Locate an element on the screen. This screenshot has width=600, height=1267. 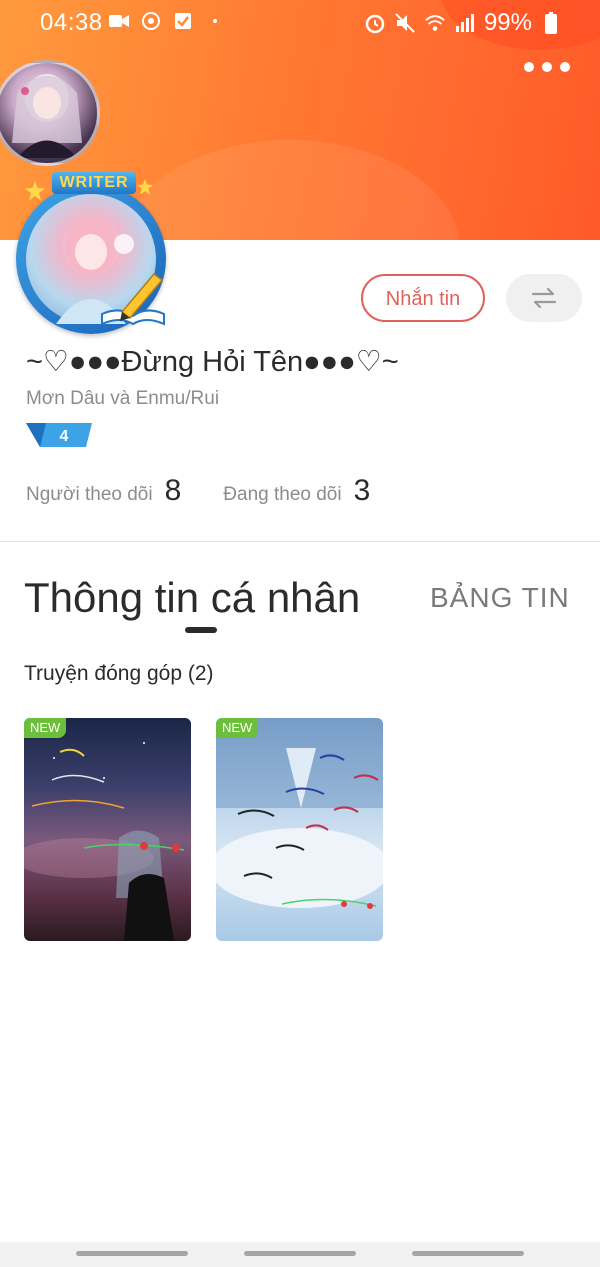
contributed-stories-title: Truyện đóng góp (2) is located at coordinates (119, 673).